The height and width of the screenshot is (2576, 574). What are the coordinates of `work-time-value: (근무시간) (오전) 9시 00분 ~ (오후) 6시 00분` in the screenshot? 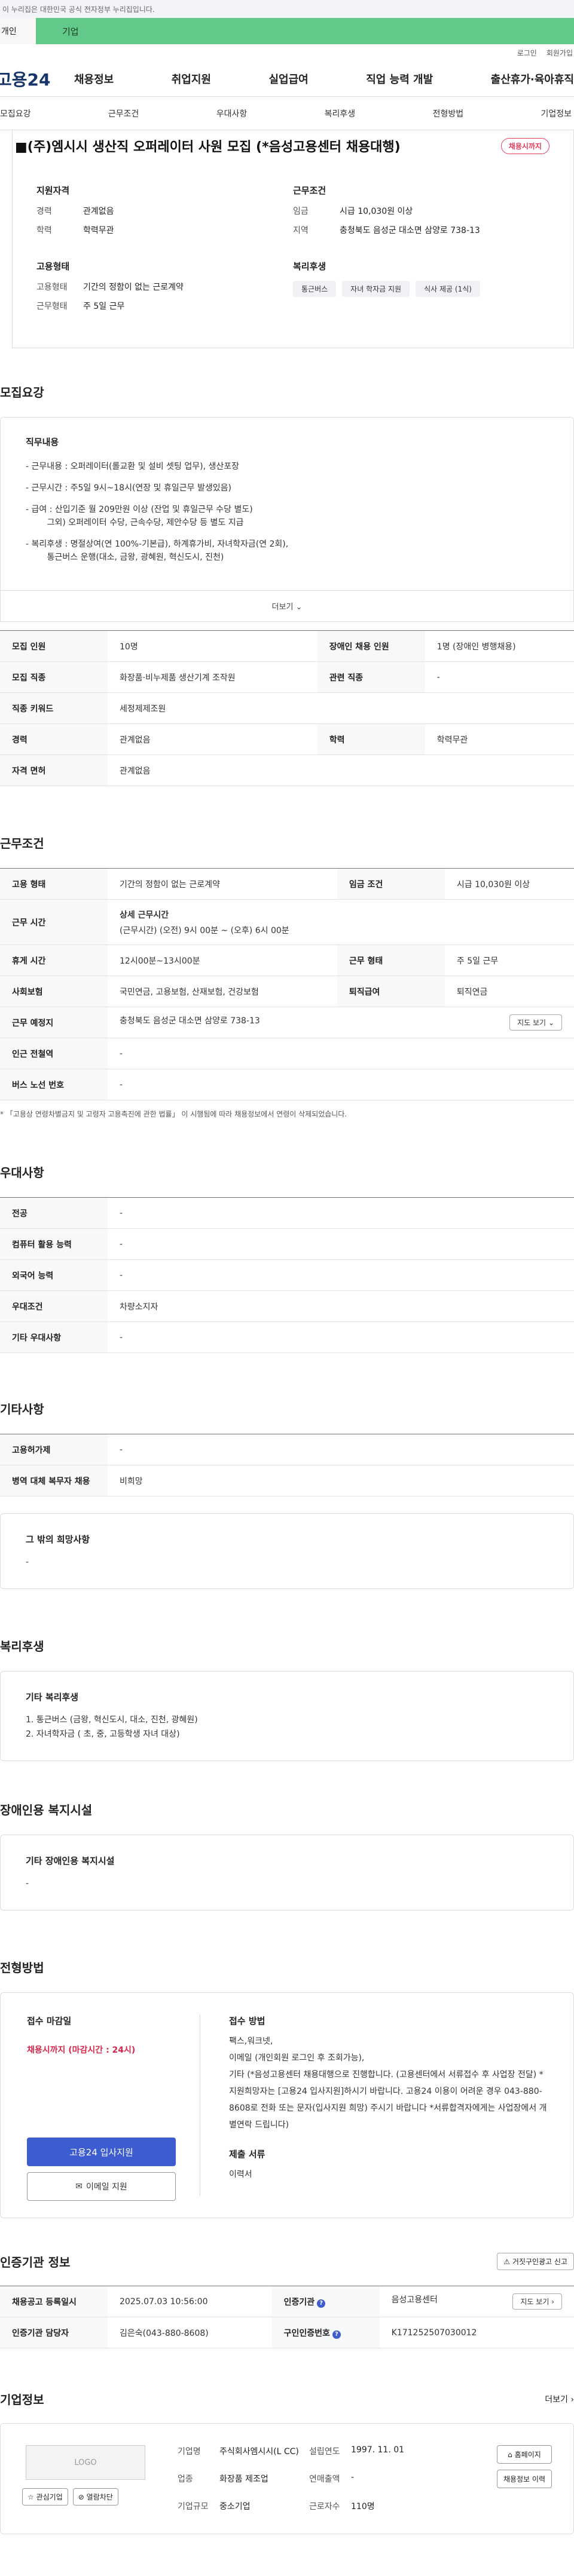 It's located at (204, 930).